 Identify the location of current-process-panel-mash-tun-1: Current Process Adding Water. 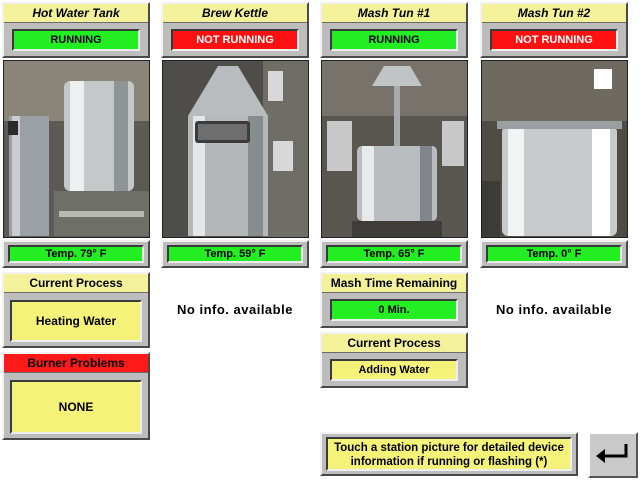
(394, 360).